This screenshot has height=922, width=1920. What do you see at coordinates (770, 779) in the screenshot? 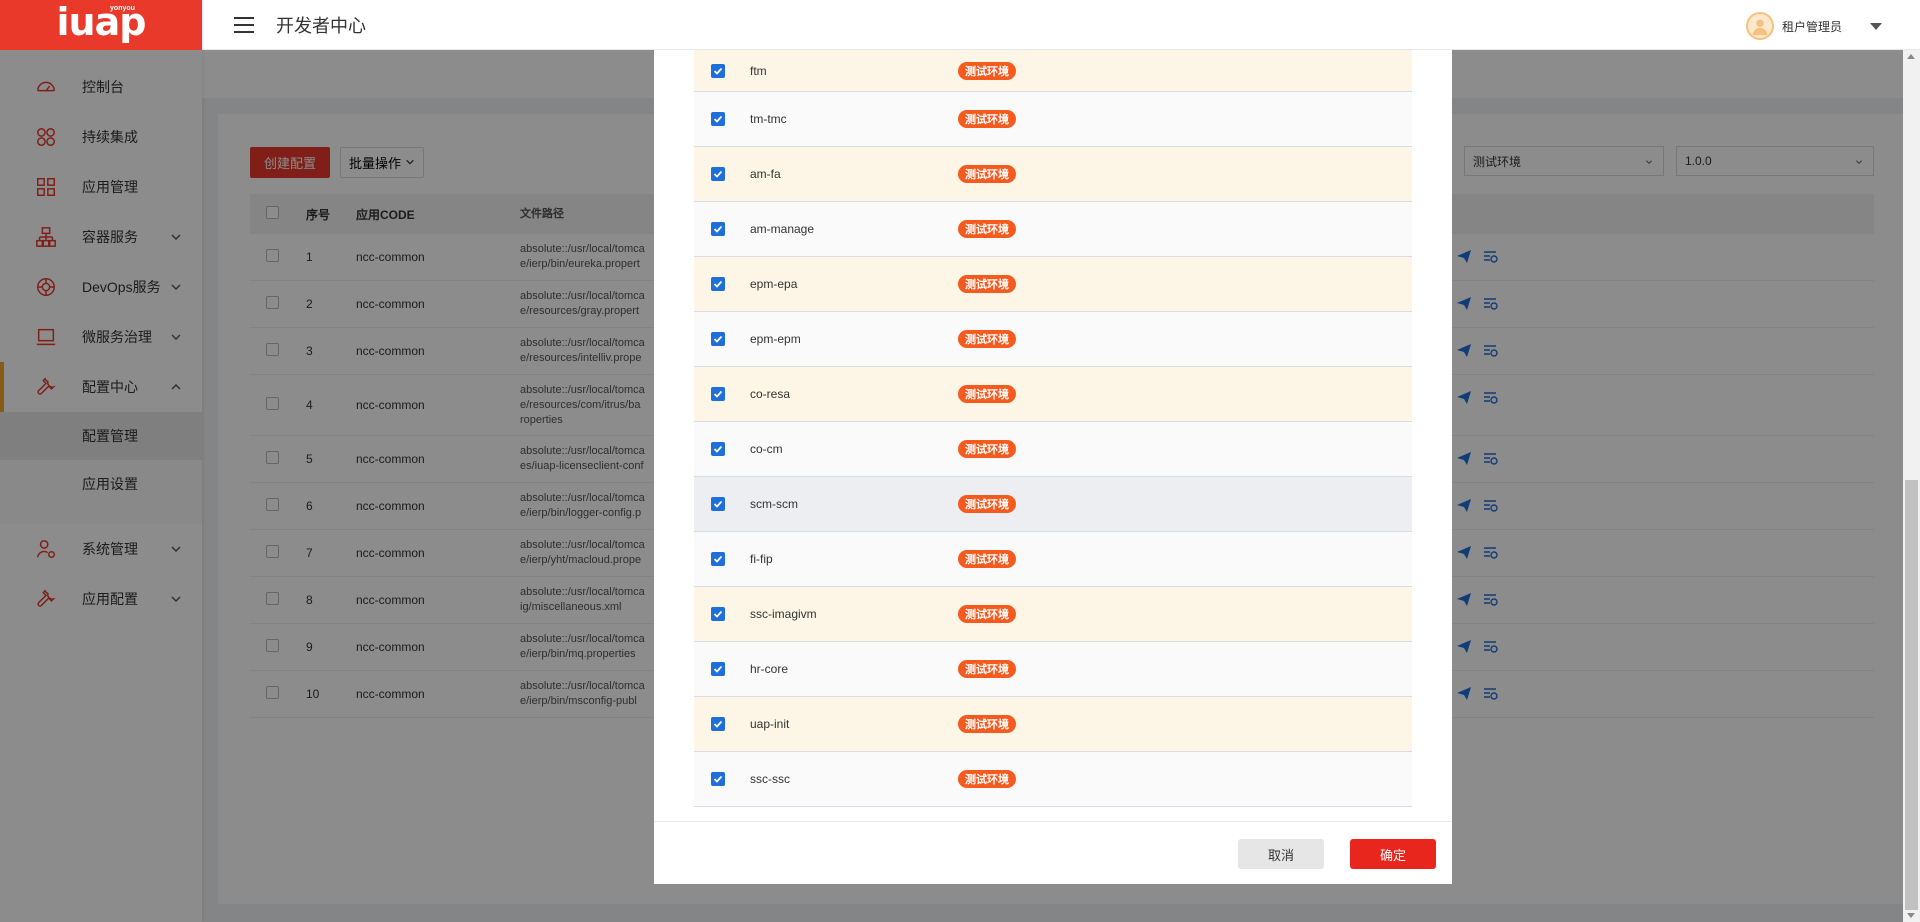
I see `app-code: ssc-ssc` at bounding box center [770, 779].